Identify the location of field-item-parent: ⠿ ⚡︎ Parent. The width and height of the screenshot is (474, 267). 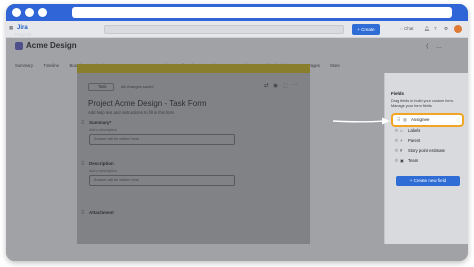
(430, 141).